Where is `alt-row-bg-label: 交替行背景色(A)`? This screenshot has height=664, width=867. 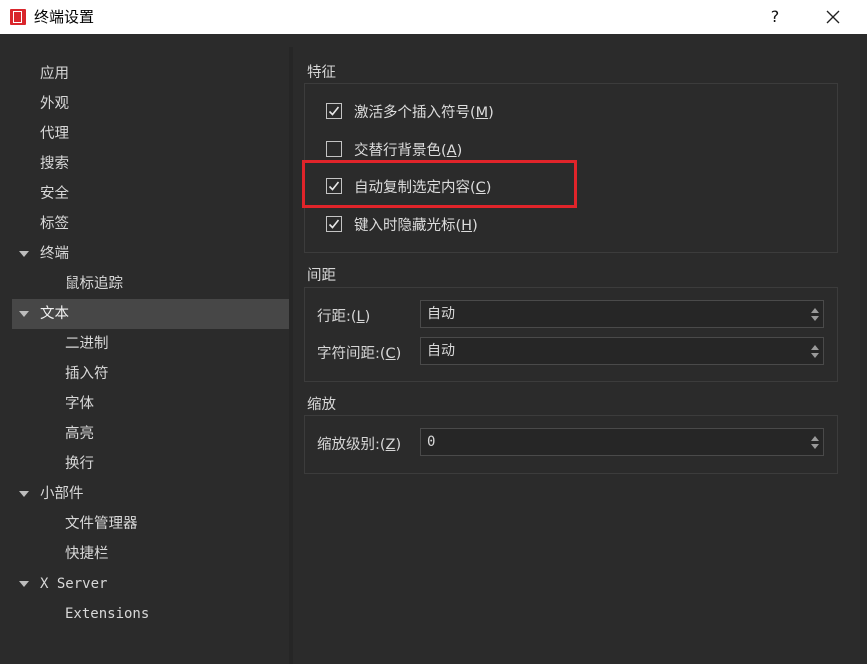
alt-row-bg-label: 交替行背景色(A) is located at coordinates (408, 151).